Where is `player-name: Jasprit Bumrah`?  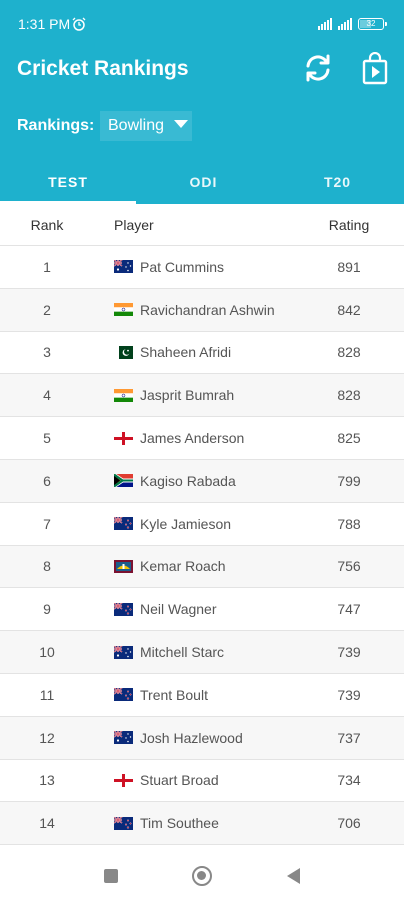 player-name: Jasprit Bumrah is located at coordinates (187, 395).